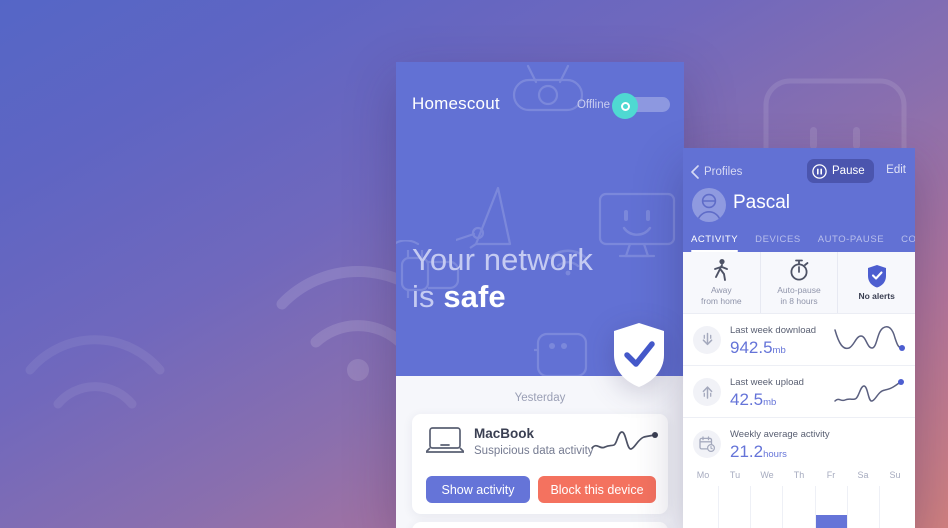 The width and height of the screenshot is (948, 528). I want to click on chevron-left-icon, so click(695, 172).